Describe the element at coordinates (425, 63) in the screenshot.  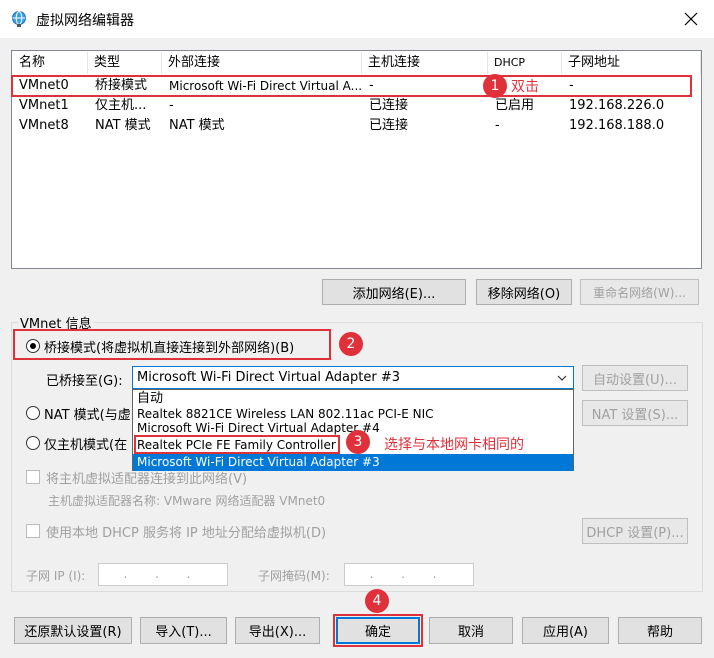
I see `col-header-host: 主机连接` at that location.